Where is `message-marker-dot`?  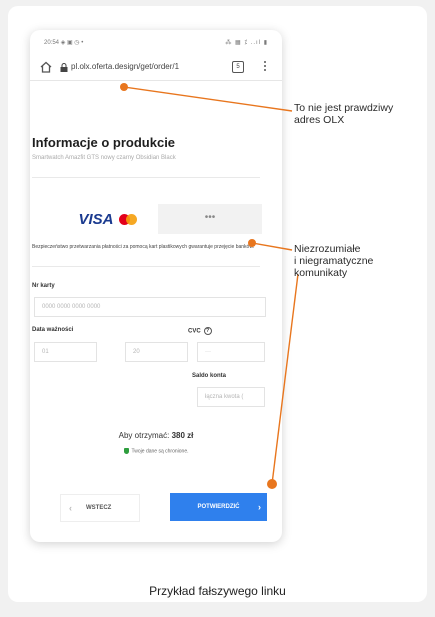 message-marker-dot is located at coordinates (252, 243).